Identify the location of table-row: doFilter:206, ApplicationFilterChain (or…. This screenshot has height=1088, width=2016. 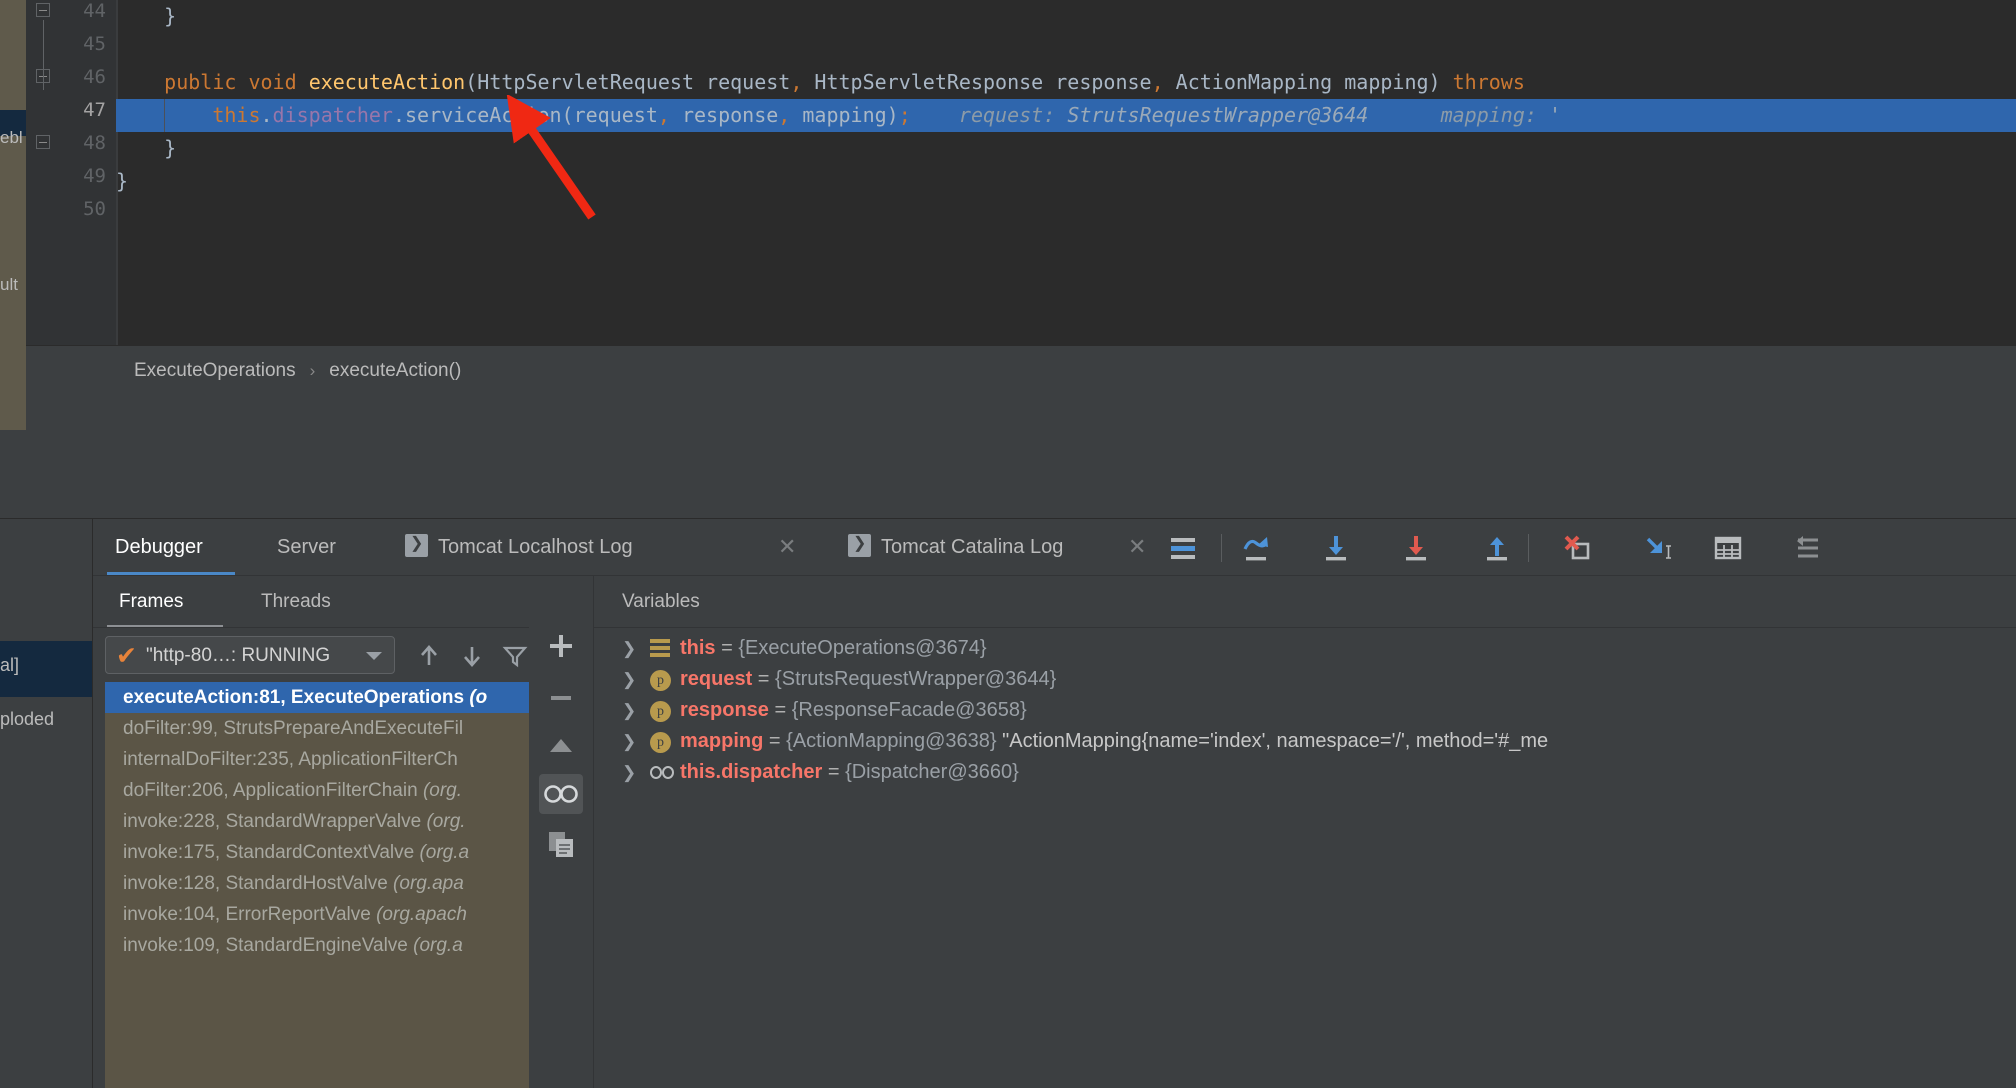
(317, 790).